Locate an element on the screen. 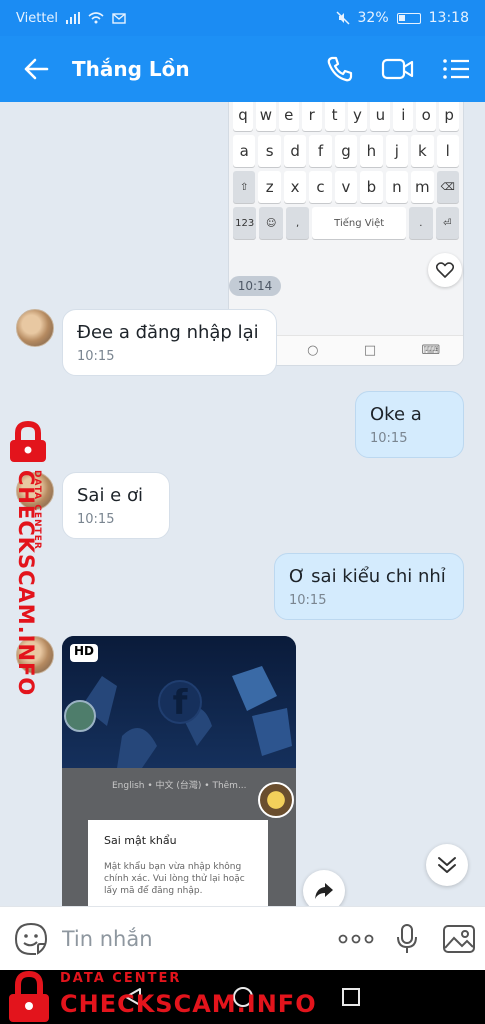  space-key: Tiếng Việt is located at coordinates (359, 223).